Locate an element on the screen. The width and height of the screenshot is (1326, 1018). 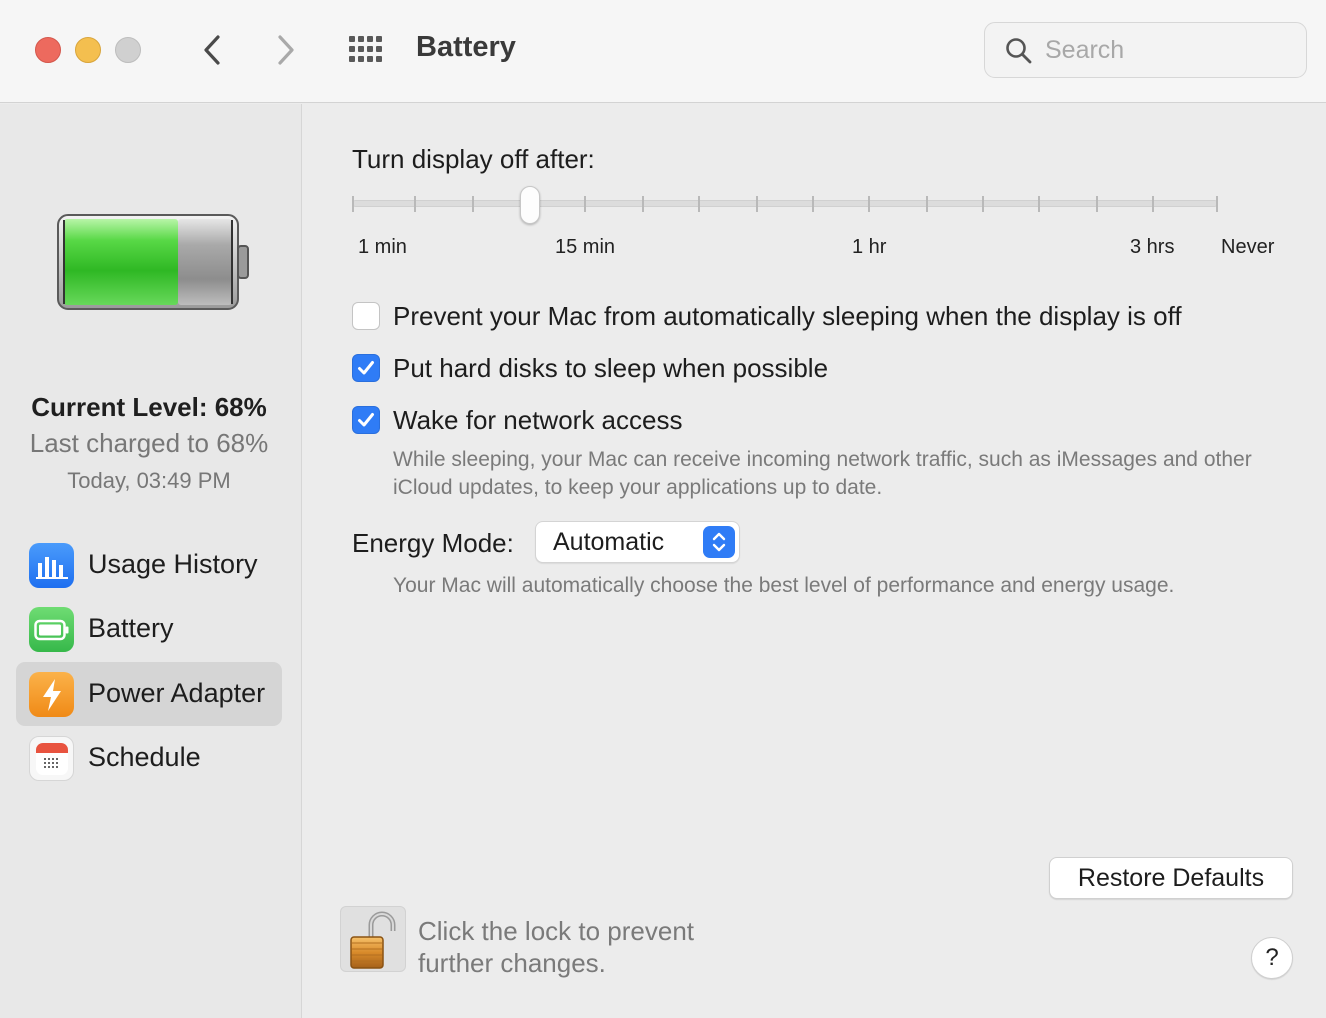
tick-label-15-min: 15 min is located at coordinates (585, 247).